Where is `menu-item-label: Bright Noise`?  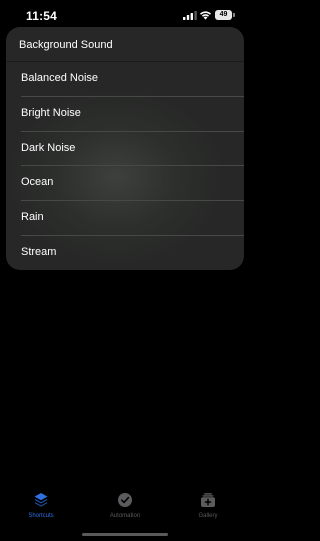 menu-item-label: Bright Noise is located at coordinates (51, 112).